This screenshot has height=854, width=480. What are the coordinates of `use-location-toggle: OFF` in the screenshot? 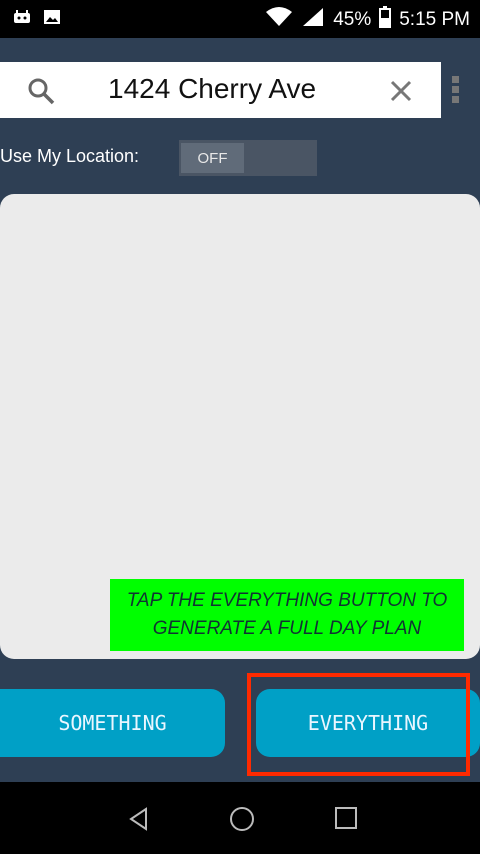 It's located at (248, 158).